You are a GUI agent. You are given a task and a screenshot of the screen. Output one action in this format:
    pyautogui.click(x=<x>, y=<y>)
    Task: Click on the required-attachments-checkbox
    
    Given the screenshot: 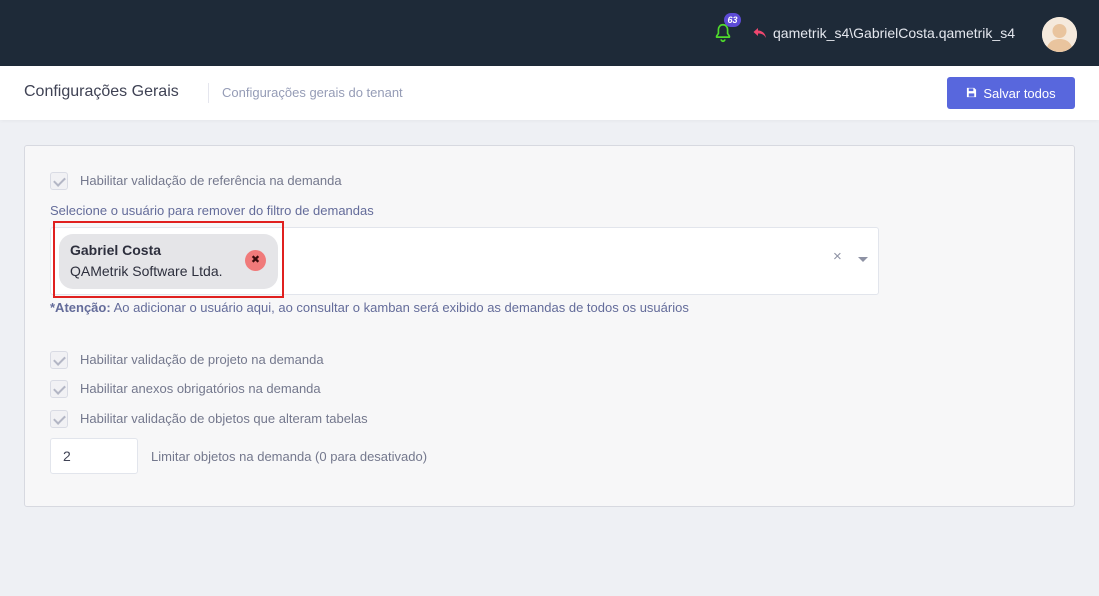 What is the action you would take?
    pyautogui.click(x=59, y=389)
    